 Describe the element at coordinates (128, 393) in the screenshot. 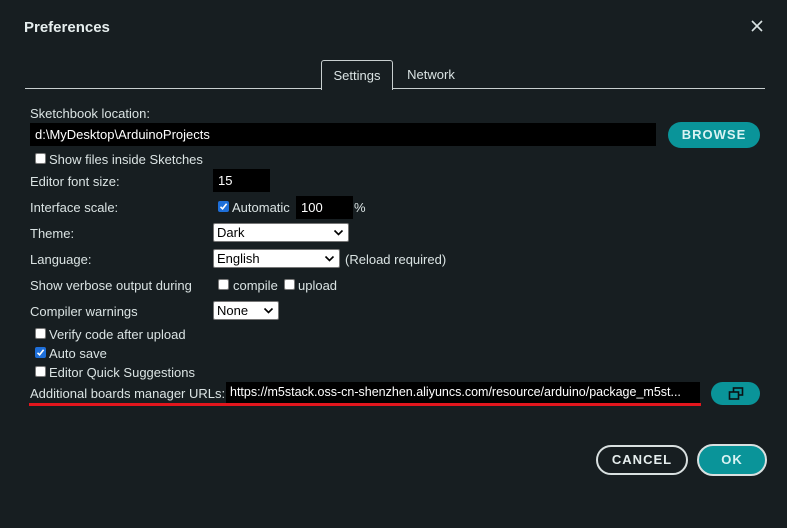

I see `boards-urls-label: Additional boards manager URLs:` at that location.